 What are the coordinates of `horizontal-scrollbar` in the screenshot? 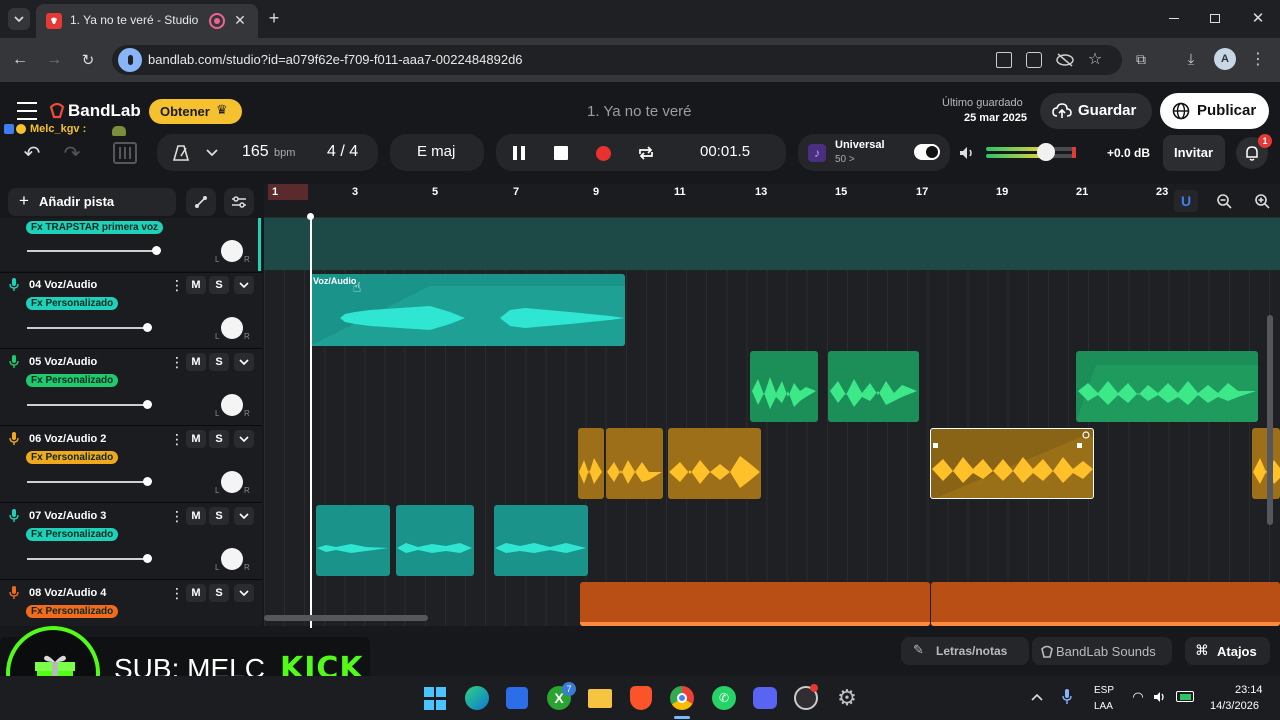 It's located at (346, 618).